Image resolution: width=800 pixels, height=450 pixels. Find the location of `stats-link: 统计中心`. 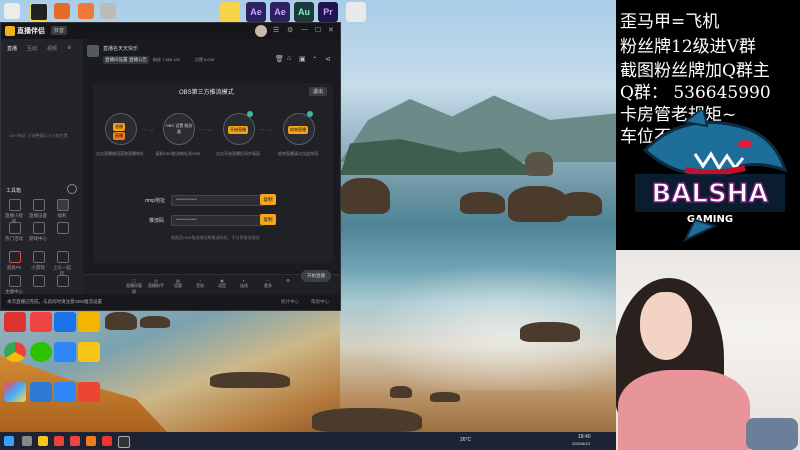

stats-link: 统计中心 is located at coordinates (290, 302).